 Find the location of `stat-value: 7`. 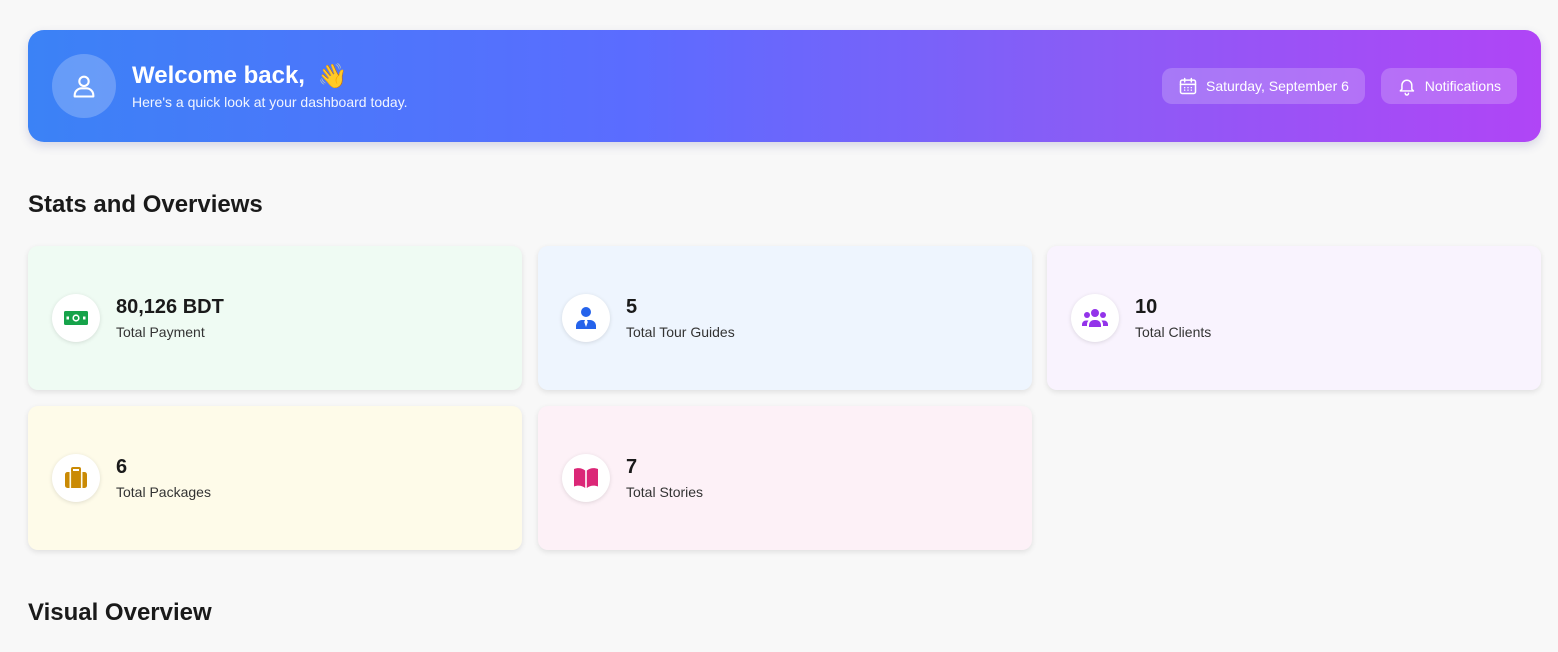

stat-value: 7 is located at coordinates (632, 467).